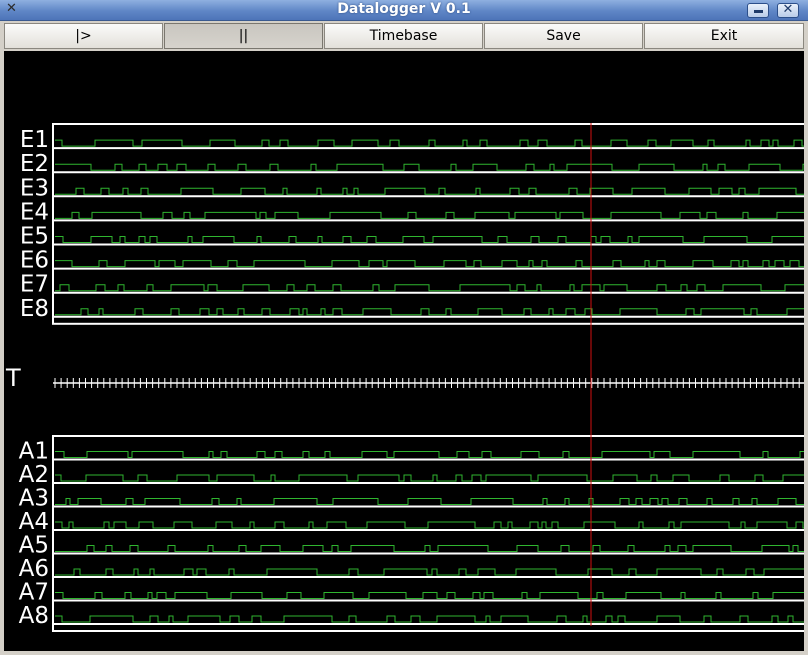 The image size is (808, 655). Describe the element at coordinates (429, 167) in the screenshot. I see `trace-e2` at that location.